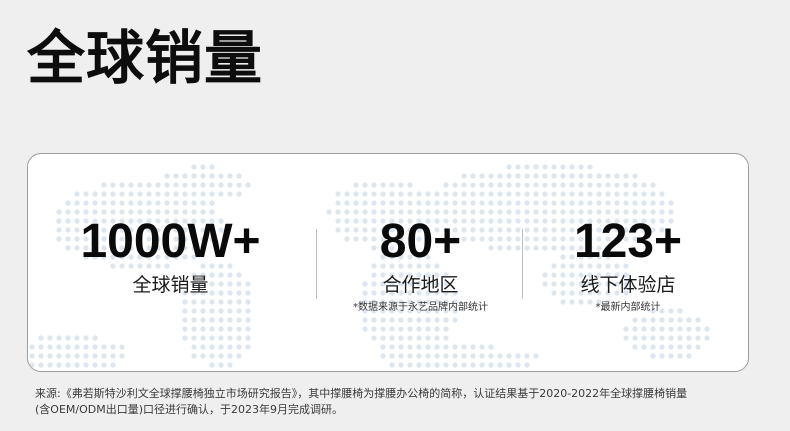  What do you see at coordinates (420, 307) in the screenshot?
I see `stat-note: *数据来源于永艺品牌内部统计` at bounding box center [420, 307].